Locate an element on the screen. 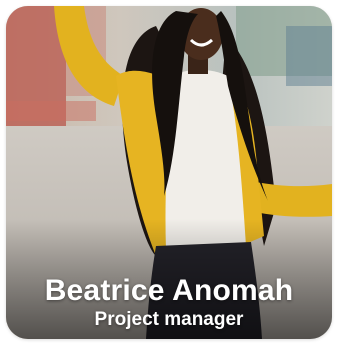 The image size is (338, 345). profile-role: Project manager is located at coordinates (169, 319).